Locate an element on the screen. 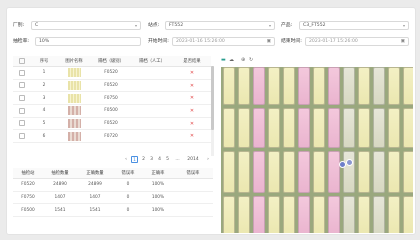  row-grade: F0750 is located at coordinates (111, 98).